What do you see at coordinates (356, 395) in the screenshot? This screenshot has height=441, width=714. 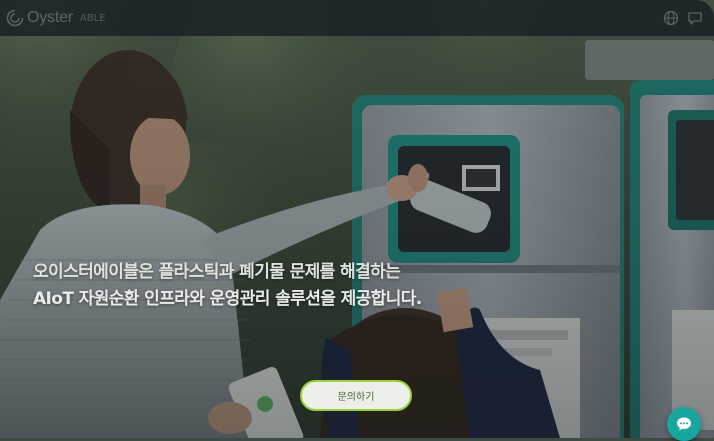 I see `inquiry-button: 문의하기` at bounding box center [356, 395].